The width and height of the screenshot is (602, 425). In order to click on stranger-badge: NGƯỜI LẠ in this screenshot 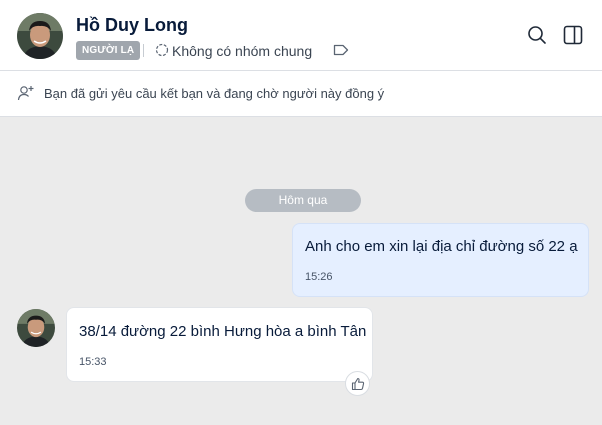, I will do `click(108, 50)`.